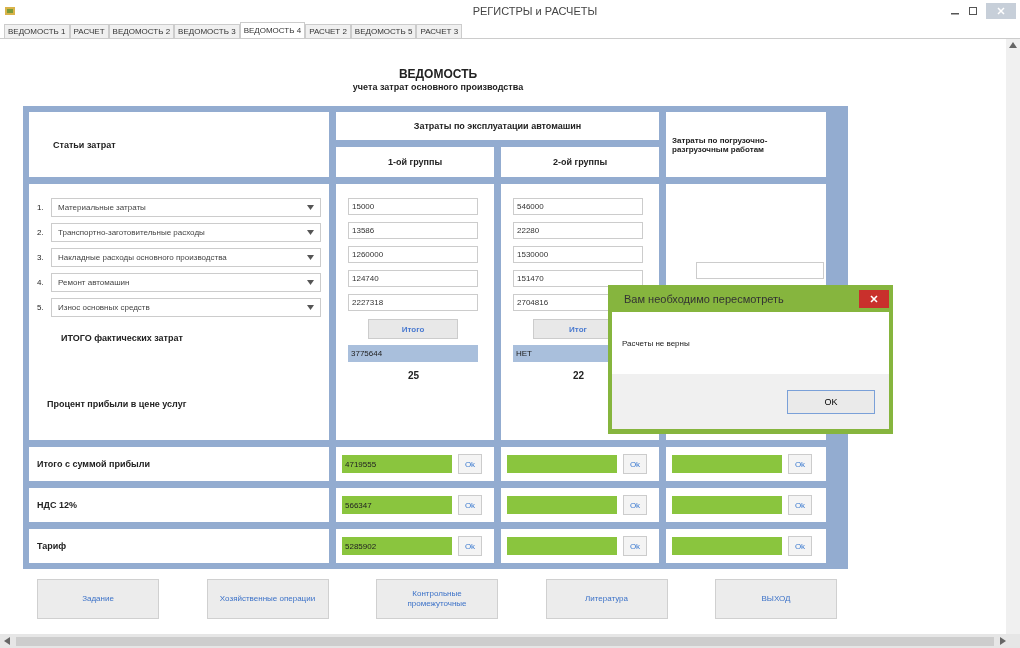  Describe the element at coordinates (606, 599) in the screenshot. I see `menu-button: Литература` at that location.